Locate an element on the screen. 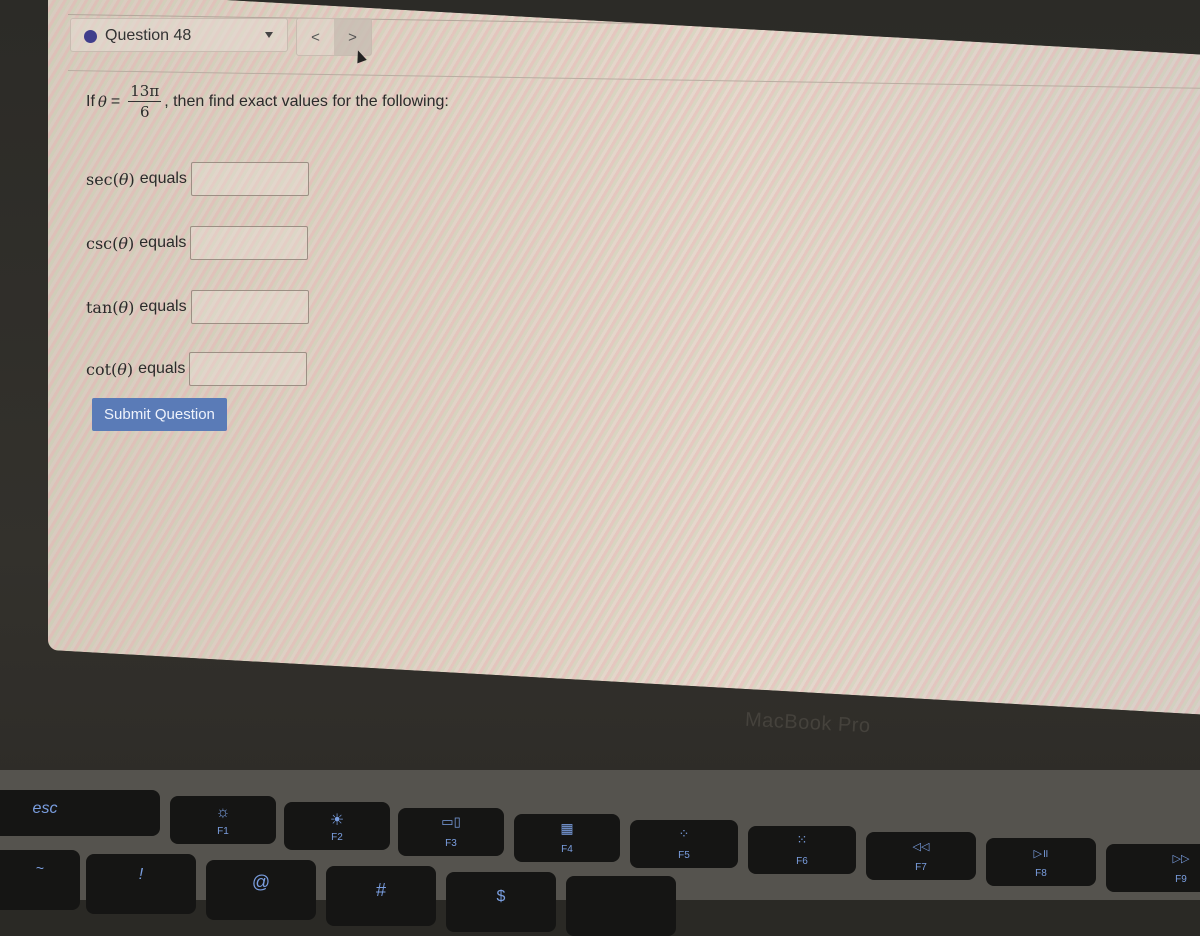  mission-control-icon: ▭▯ is located at coordinates (451, 821).